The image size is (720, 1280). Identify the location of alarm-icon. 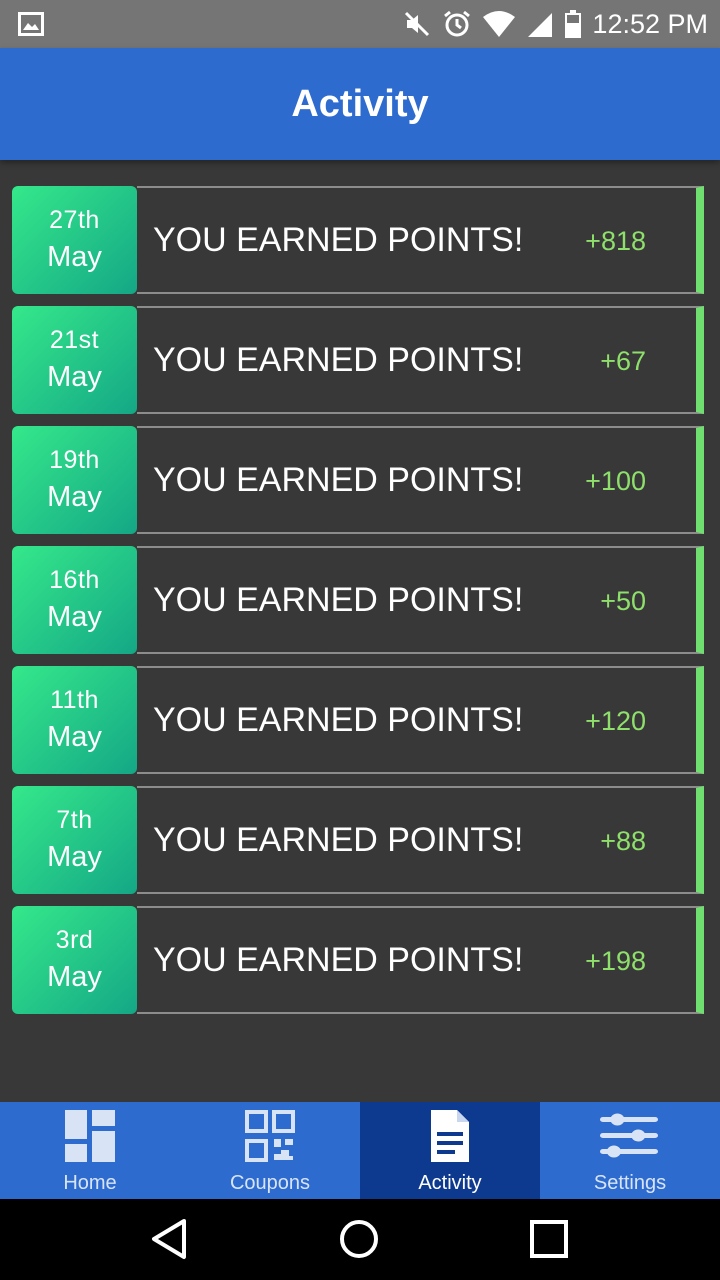
(457, 23).